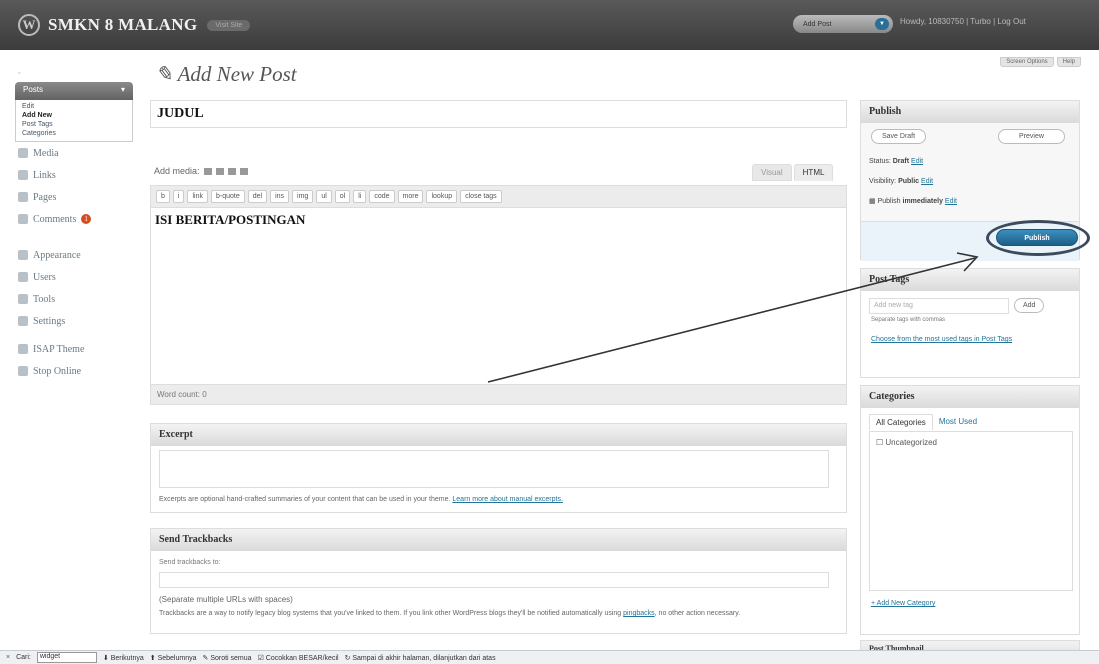  Describe the element at coordinates (958, 422) in the screenshot. I see `tab-most-used: Most Used` at that location.